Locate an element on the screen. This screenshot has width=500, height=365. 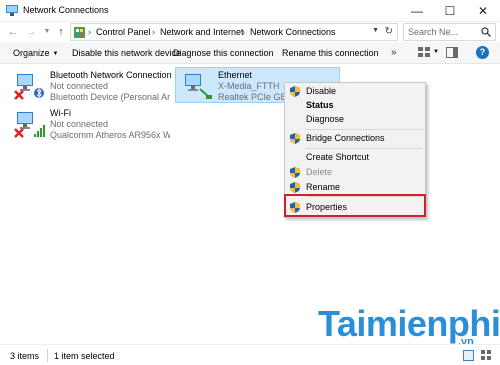
breadcrumb-network-connections: Network Connections is located at coordinates (293, 32).